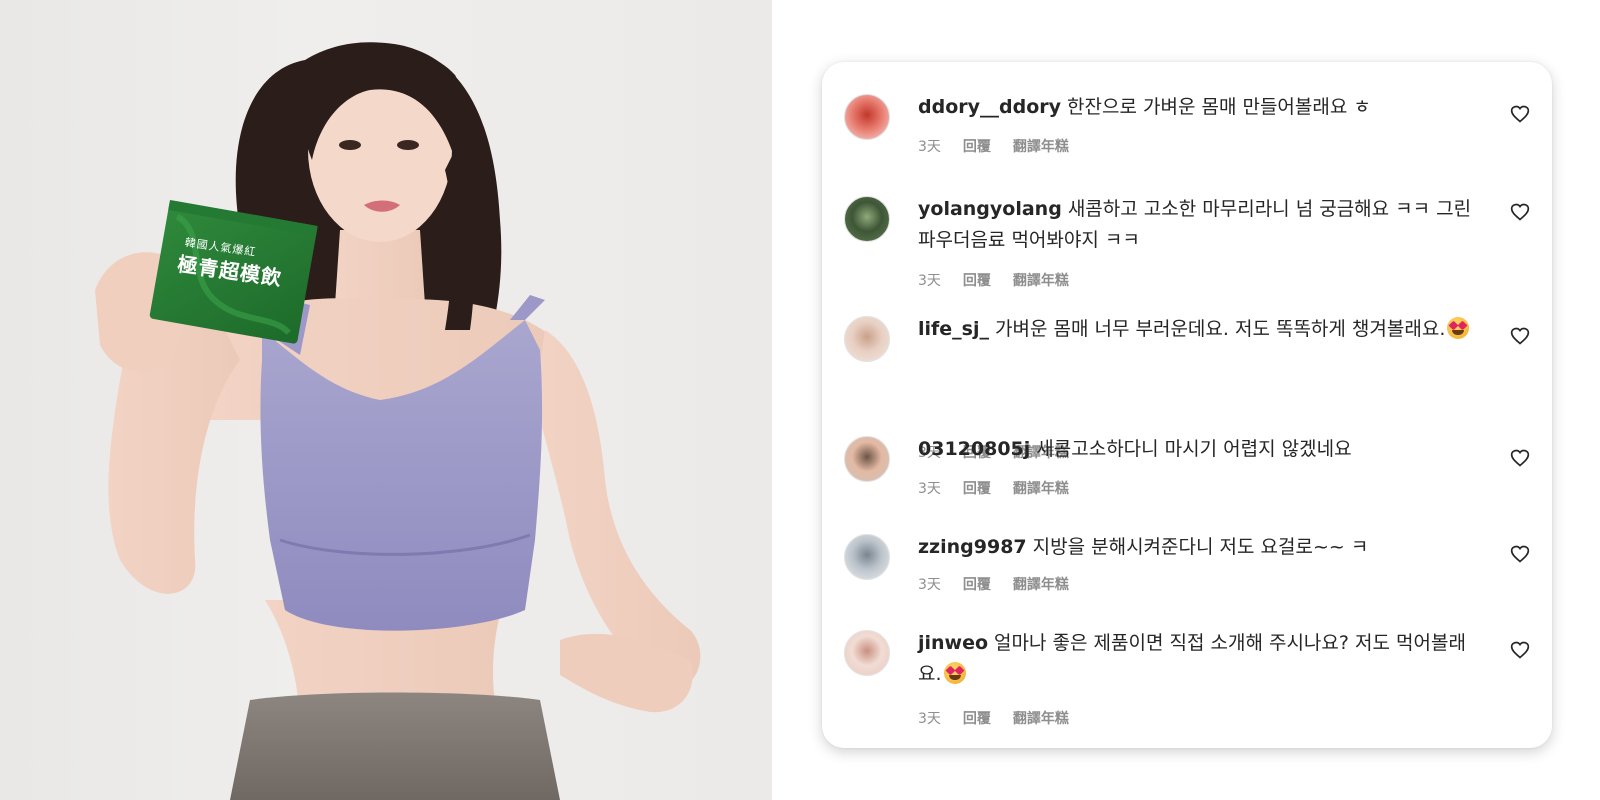  Describe the element at coordinates (974, 449) in the screenshot. I see `comment-username: 03120805j` at that location.